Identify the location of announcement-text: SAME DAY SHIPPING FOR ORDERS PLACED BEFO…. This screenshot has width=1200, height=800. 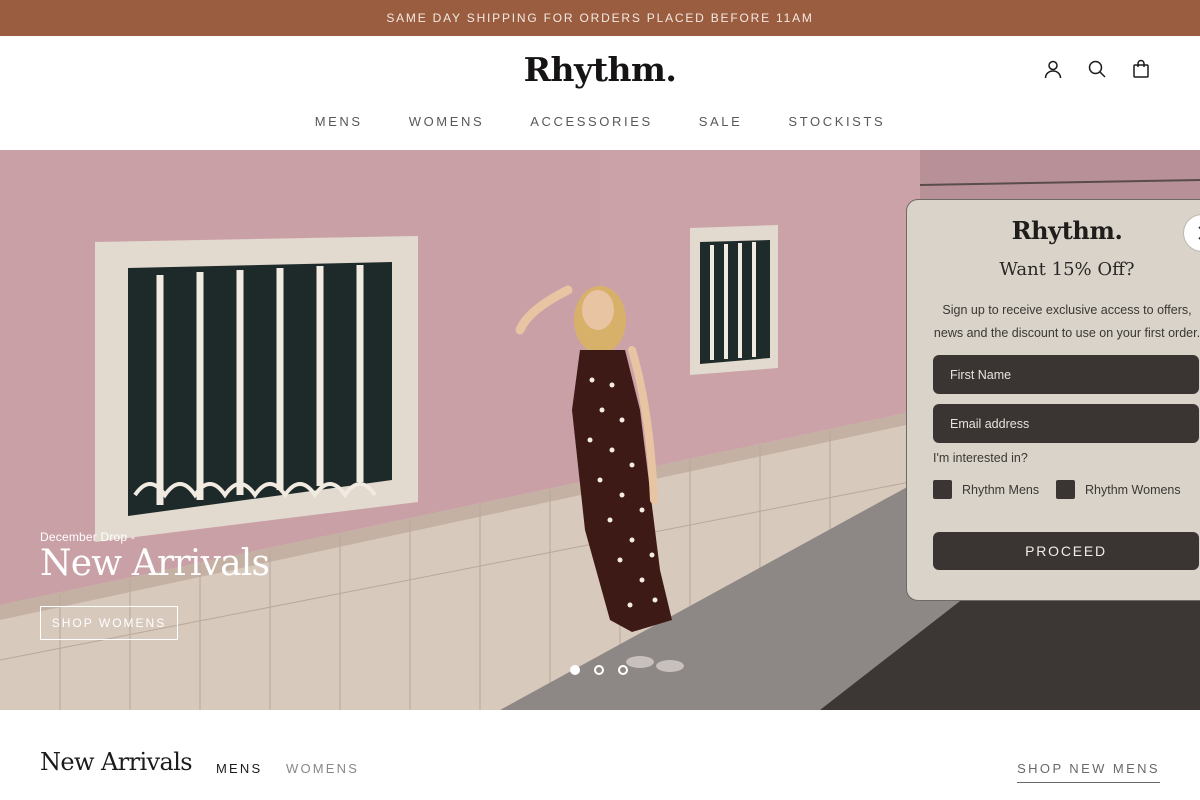
(600, 18).